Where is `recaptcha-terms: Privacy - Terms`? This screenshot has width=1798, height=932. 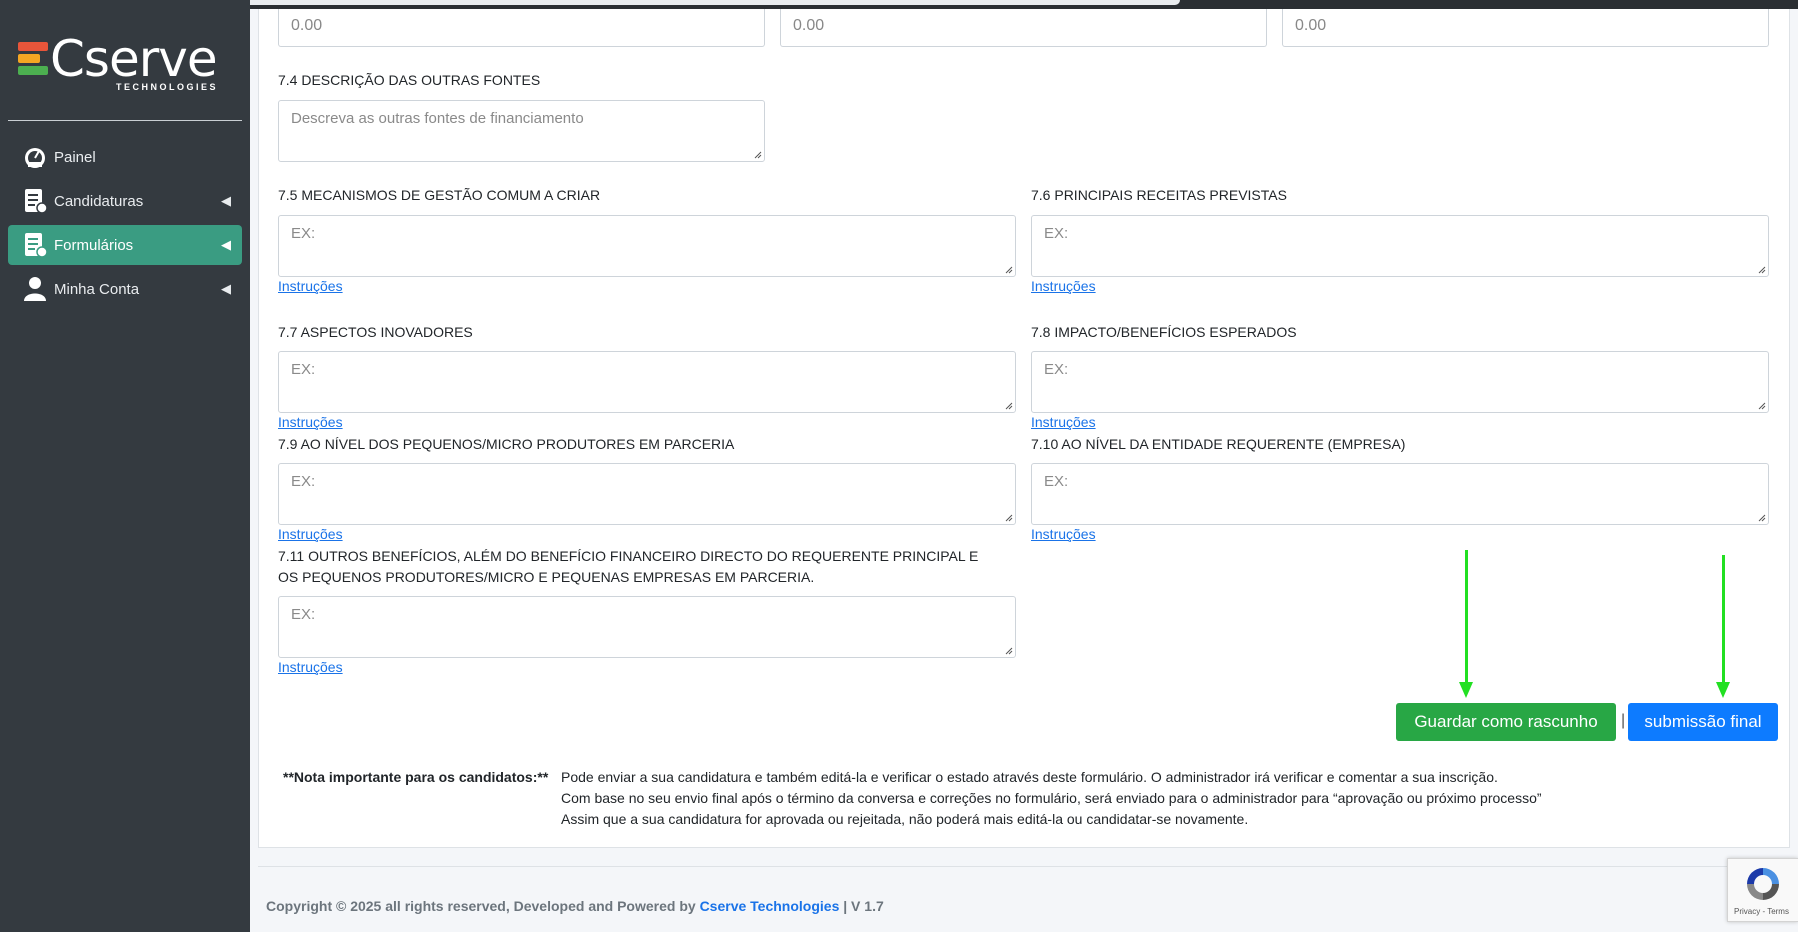 recaptcha-terms: Privacy - Terms is located at coordinates (1761, 911).